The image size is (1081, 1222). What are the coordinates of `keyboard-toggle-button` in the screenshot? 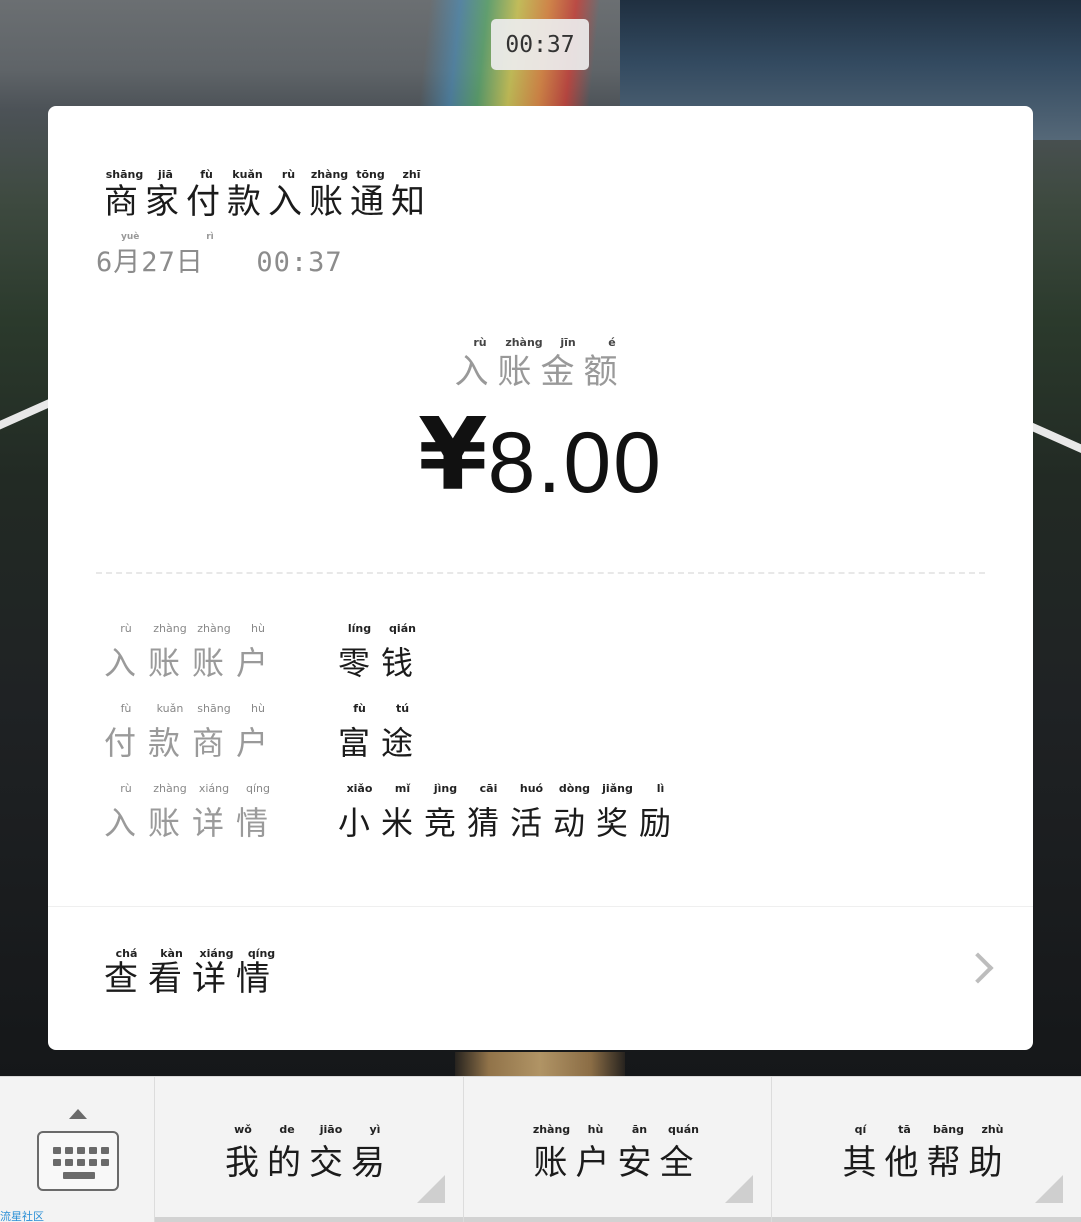 It's located at (77, 1149).